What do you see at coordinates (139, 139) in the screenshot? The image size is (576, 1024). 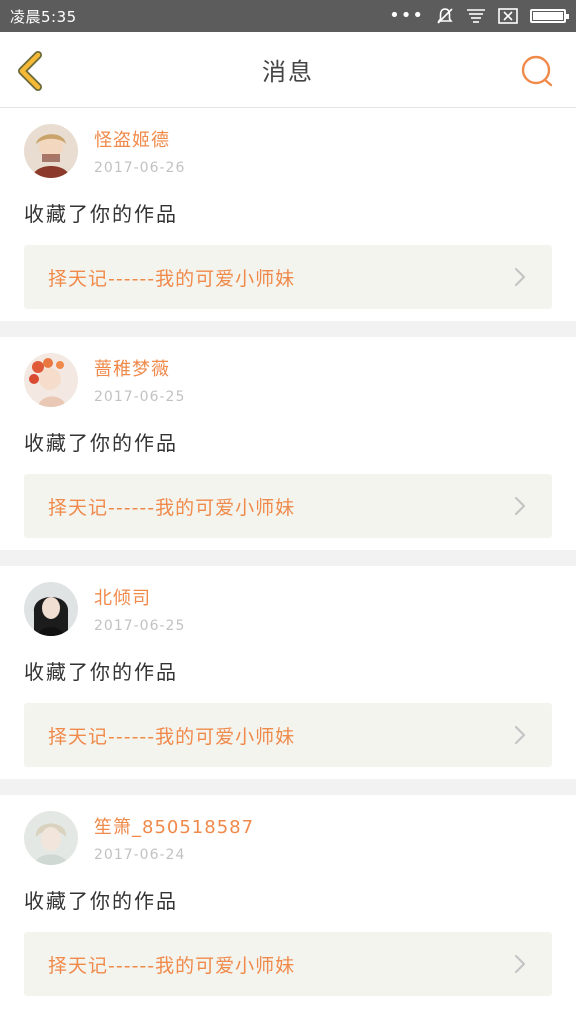 I see `username: 怪盗姬德` at bounding box center [139, 139].